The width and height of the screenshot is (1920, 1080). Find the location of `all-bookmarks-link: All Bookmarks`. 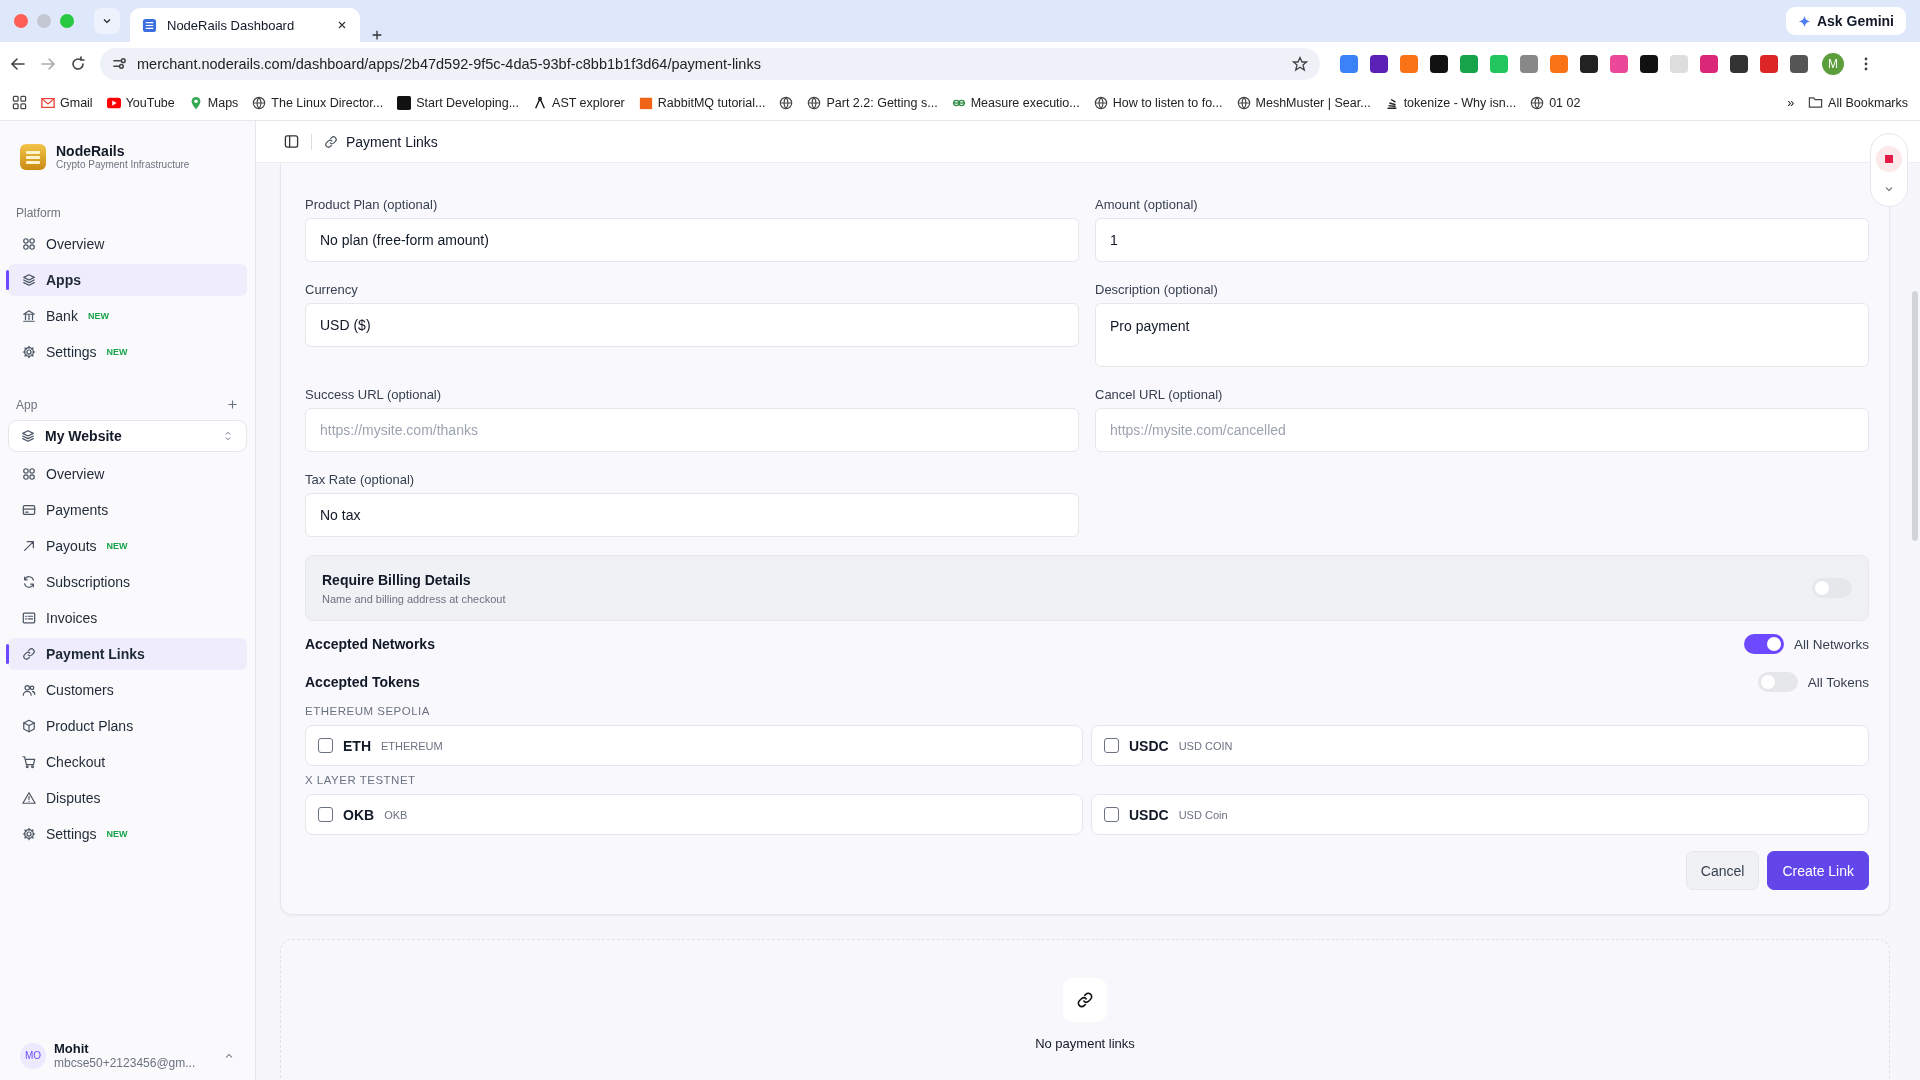

all-bookmarks-link: All Bookmarks is located at coordinates (1858, 102).